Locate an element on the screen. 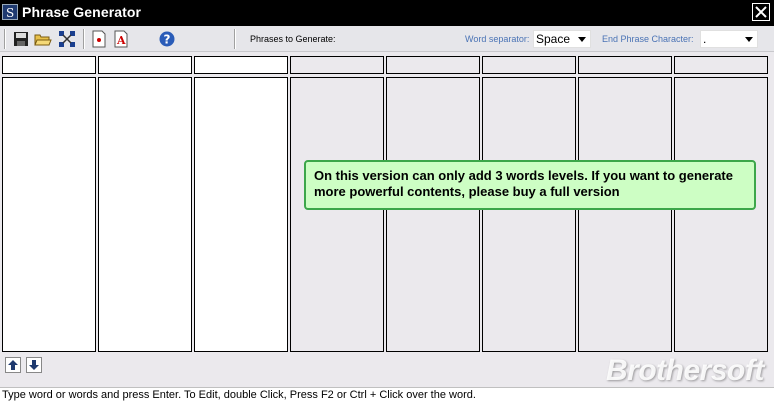 This screenshot has width=774, height=404. document-icon is located at coordinates (99, 39).